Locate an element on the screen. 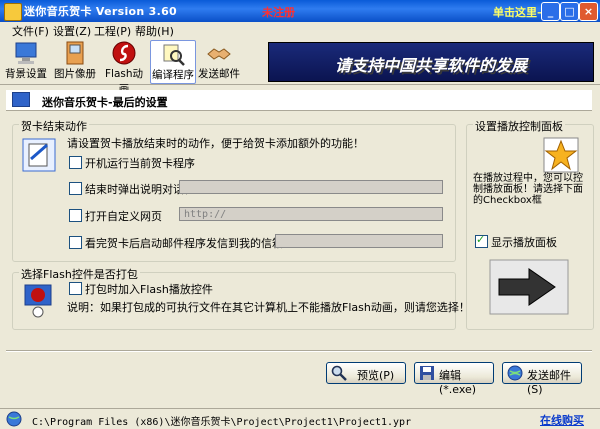  menu-project: 工程(P) is located at coordinates (112, 31).